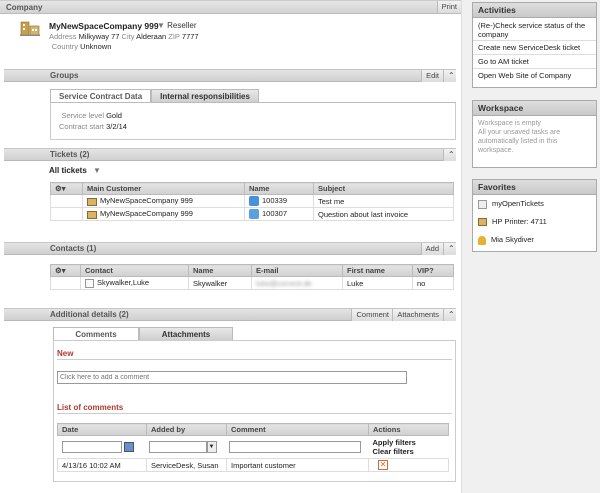 The image size is (600, 493). I want to click on company-header: Company Print, so click(230, 7).